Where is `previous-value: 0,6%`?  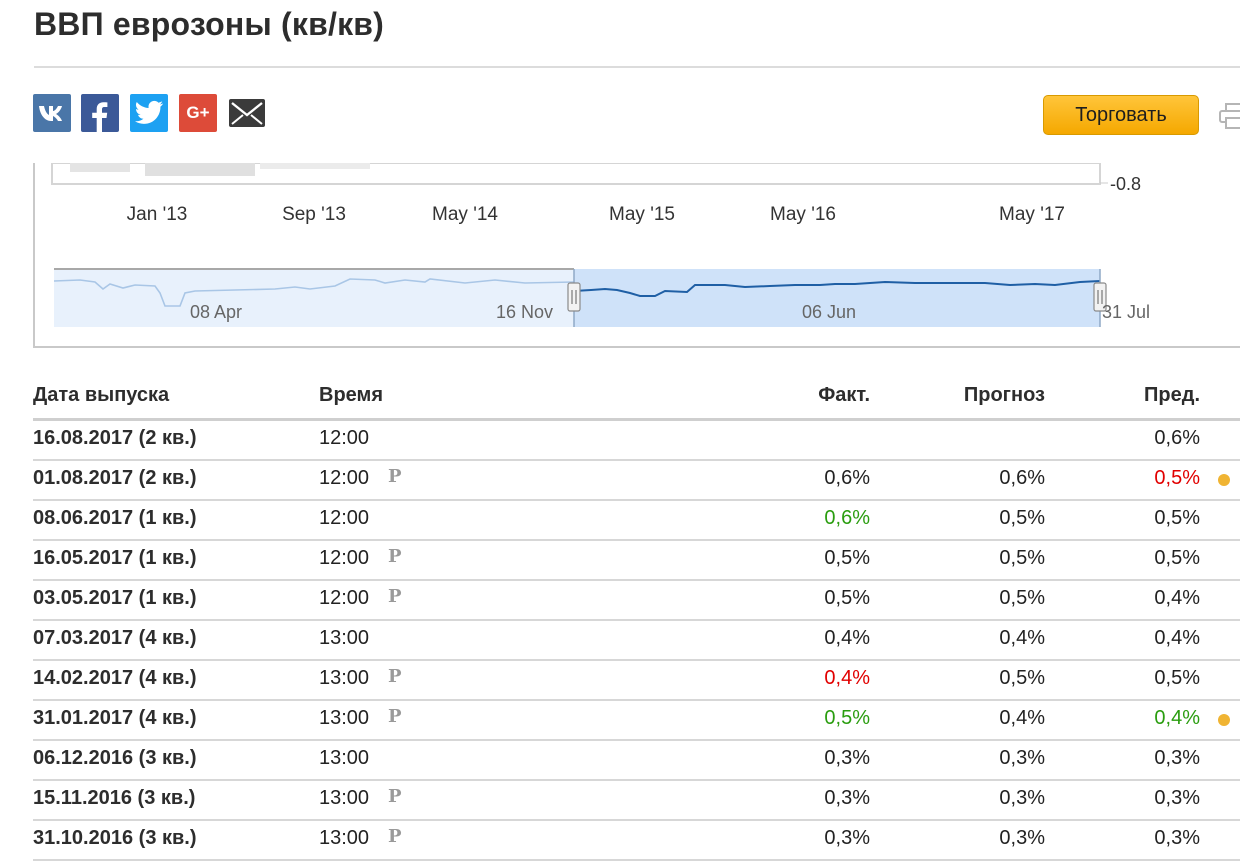 previous-value: 0,6% is located at coordinates (1177, 438).